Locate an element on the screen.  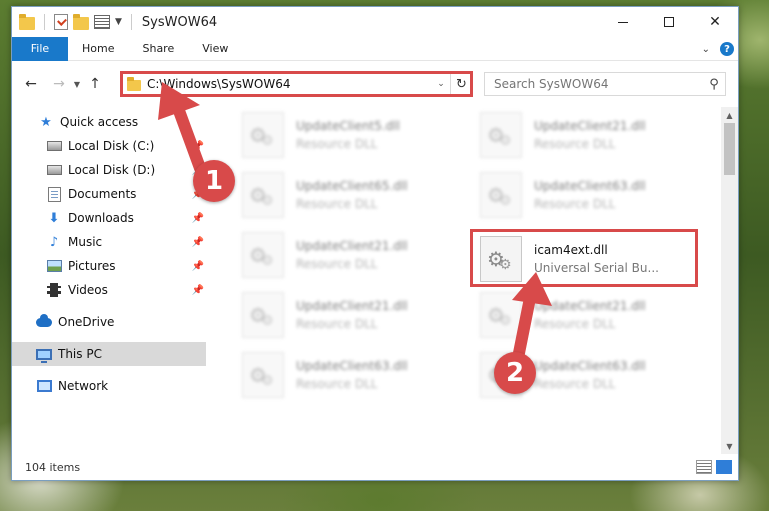
minimize-button is located at coordinates (623, 22).